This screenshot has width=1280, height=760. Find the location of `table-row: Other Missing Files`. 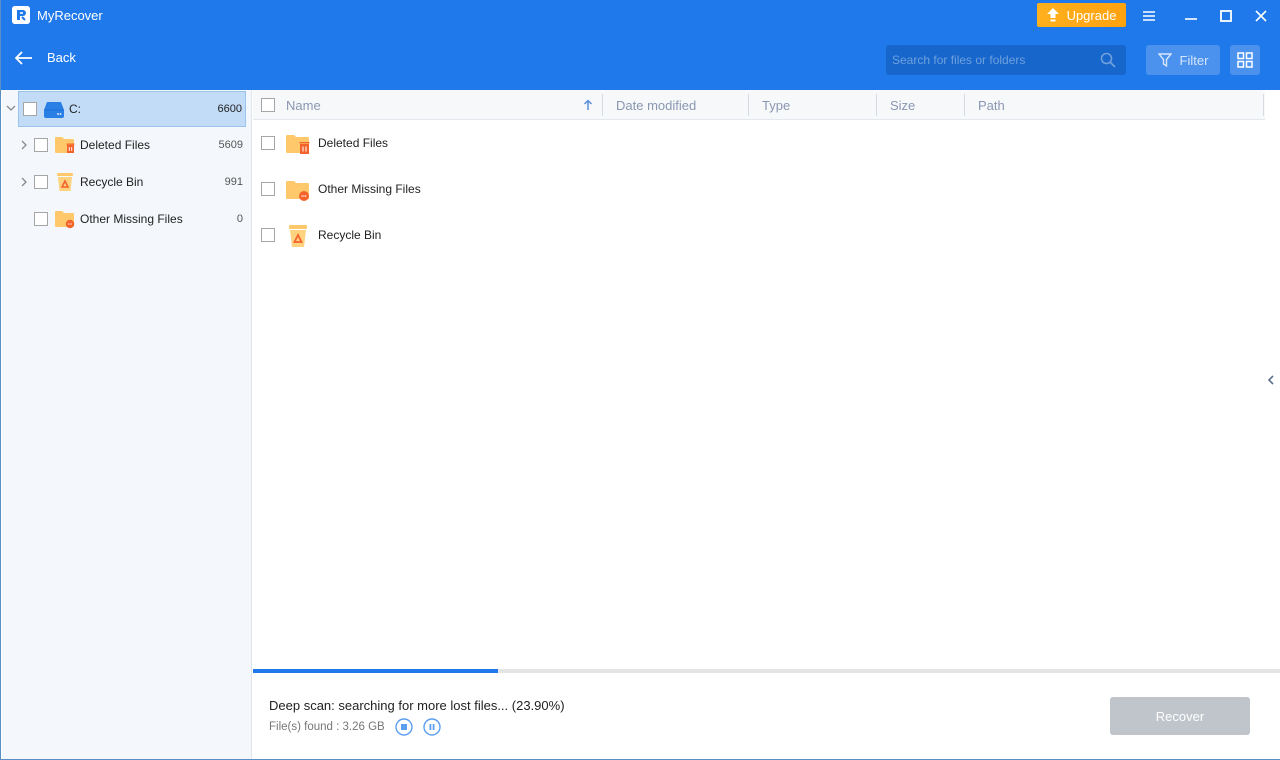

table-row: Other Missing Files is located at coordinates (759, 189).